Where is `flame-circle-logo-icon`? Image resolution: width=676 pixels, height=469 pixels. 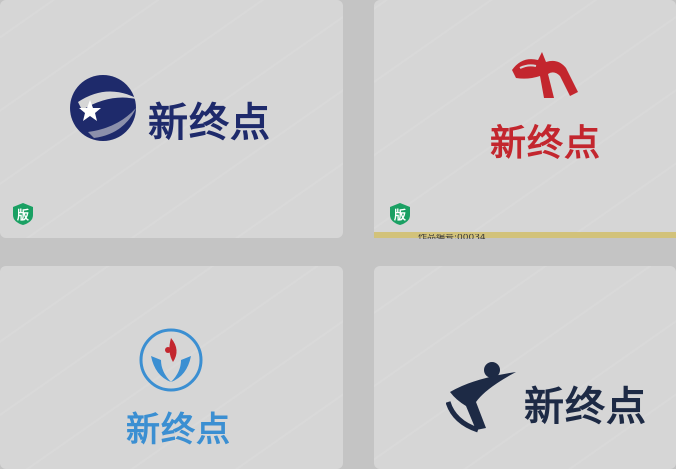
flame-circle-logo-icon is located at coordinates (171, 360).